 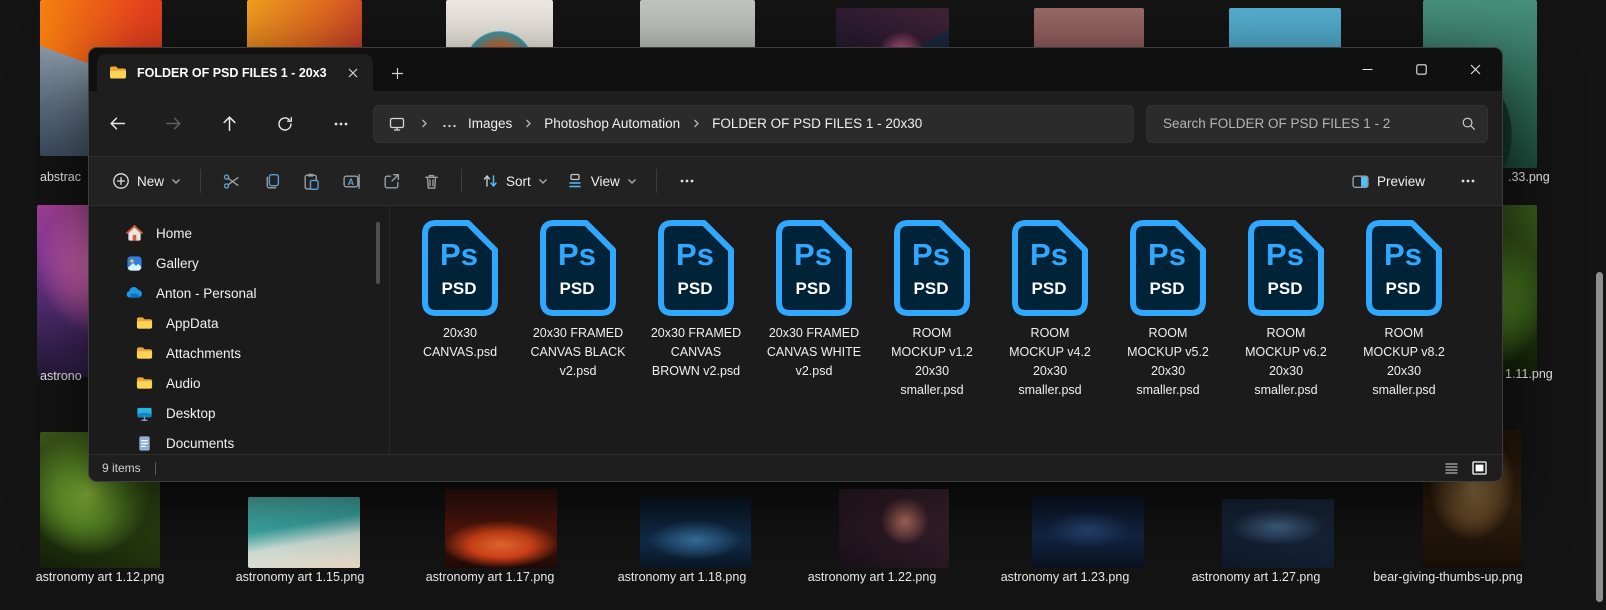 What do you see at coordinates (311, 181) in the screenshot?
I see `paste-button` at bounding box center [311, 181].